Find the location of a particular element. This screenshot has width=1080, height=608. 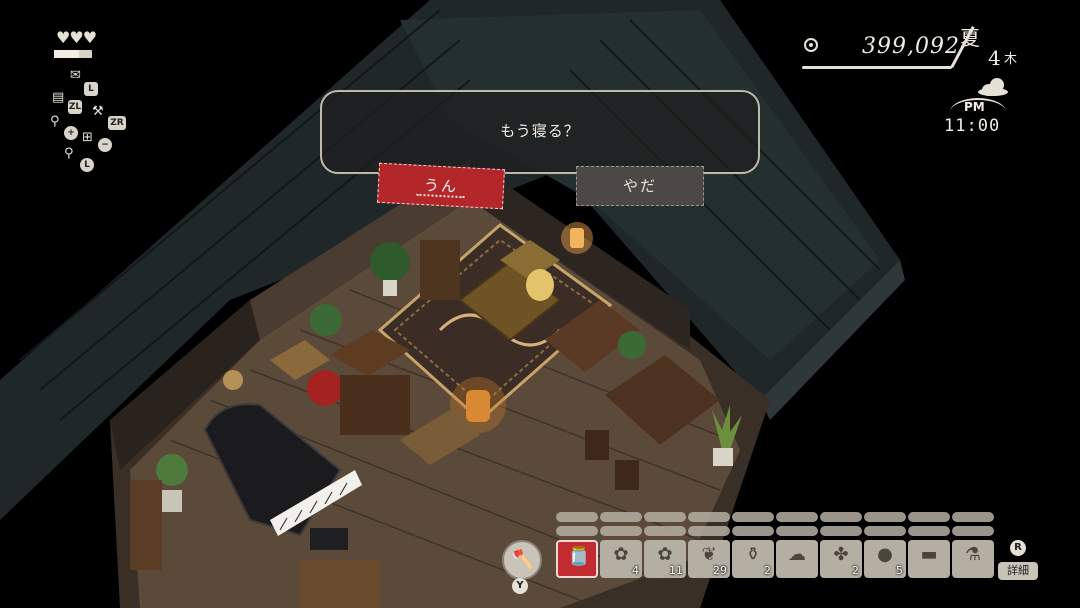

hotbar-slot: ✿ 11 is located at coordinates (665, 559).